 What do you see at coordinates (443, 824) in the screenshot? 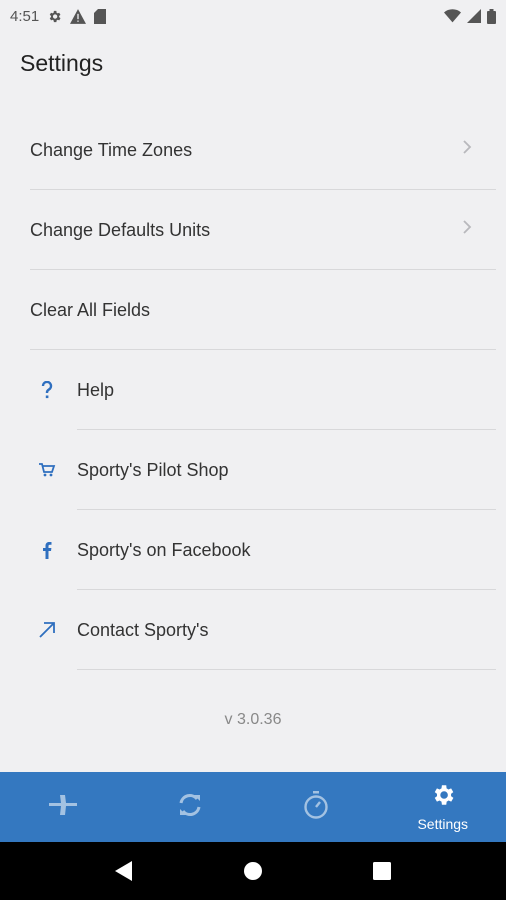
I see `tab-settings-label: Settings` at bounding box center [443, 824].